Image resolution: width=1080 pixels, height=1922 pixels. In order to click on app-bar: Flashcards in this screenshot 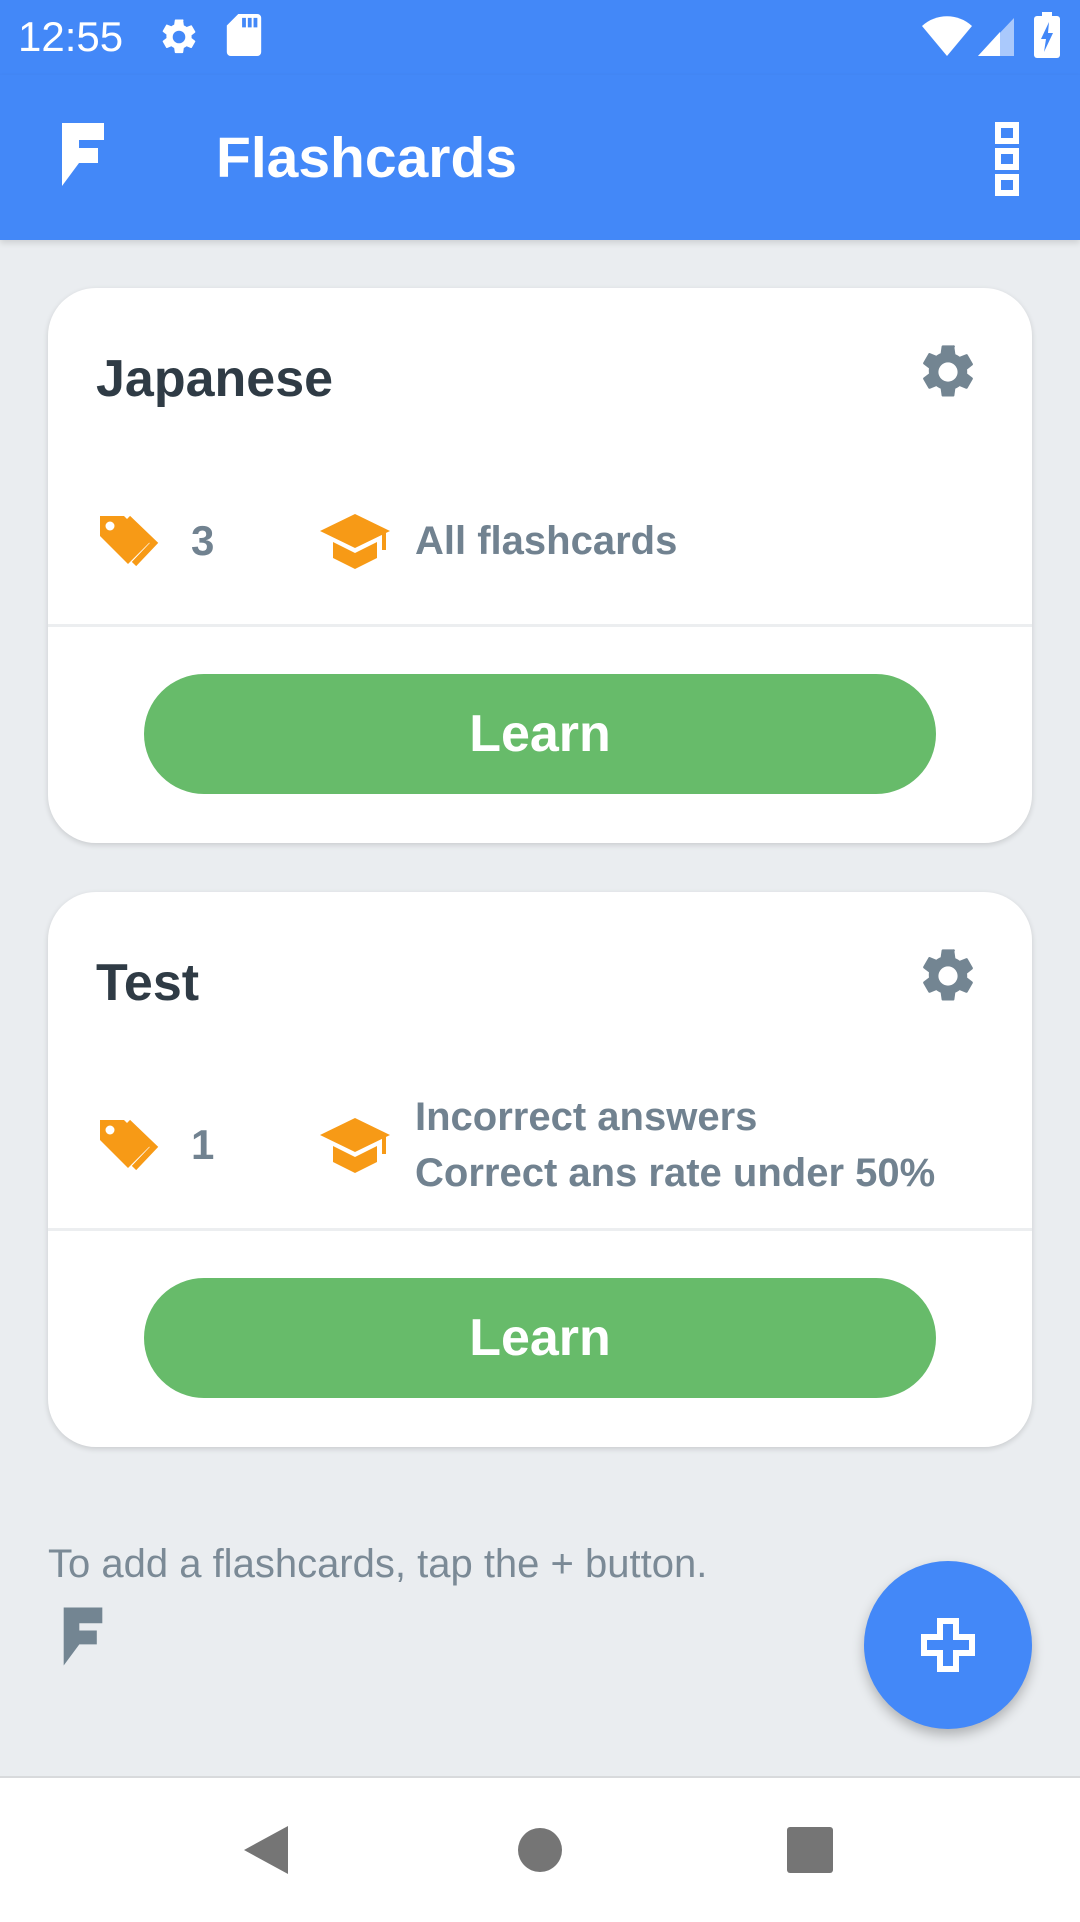, I will do `click(540, 157)`.